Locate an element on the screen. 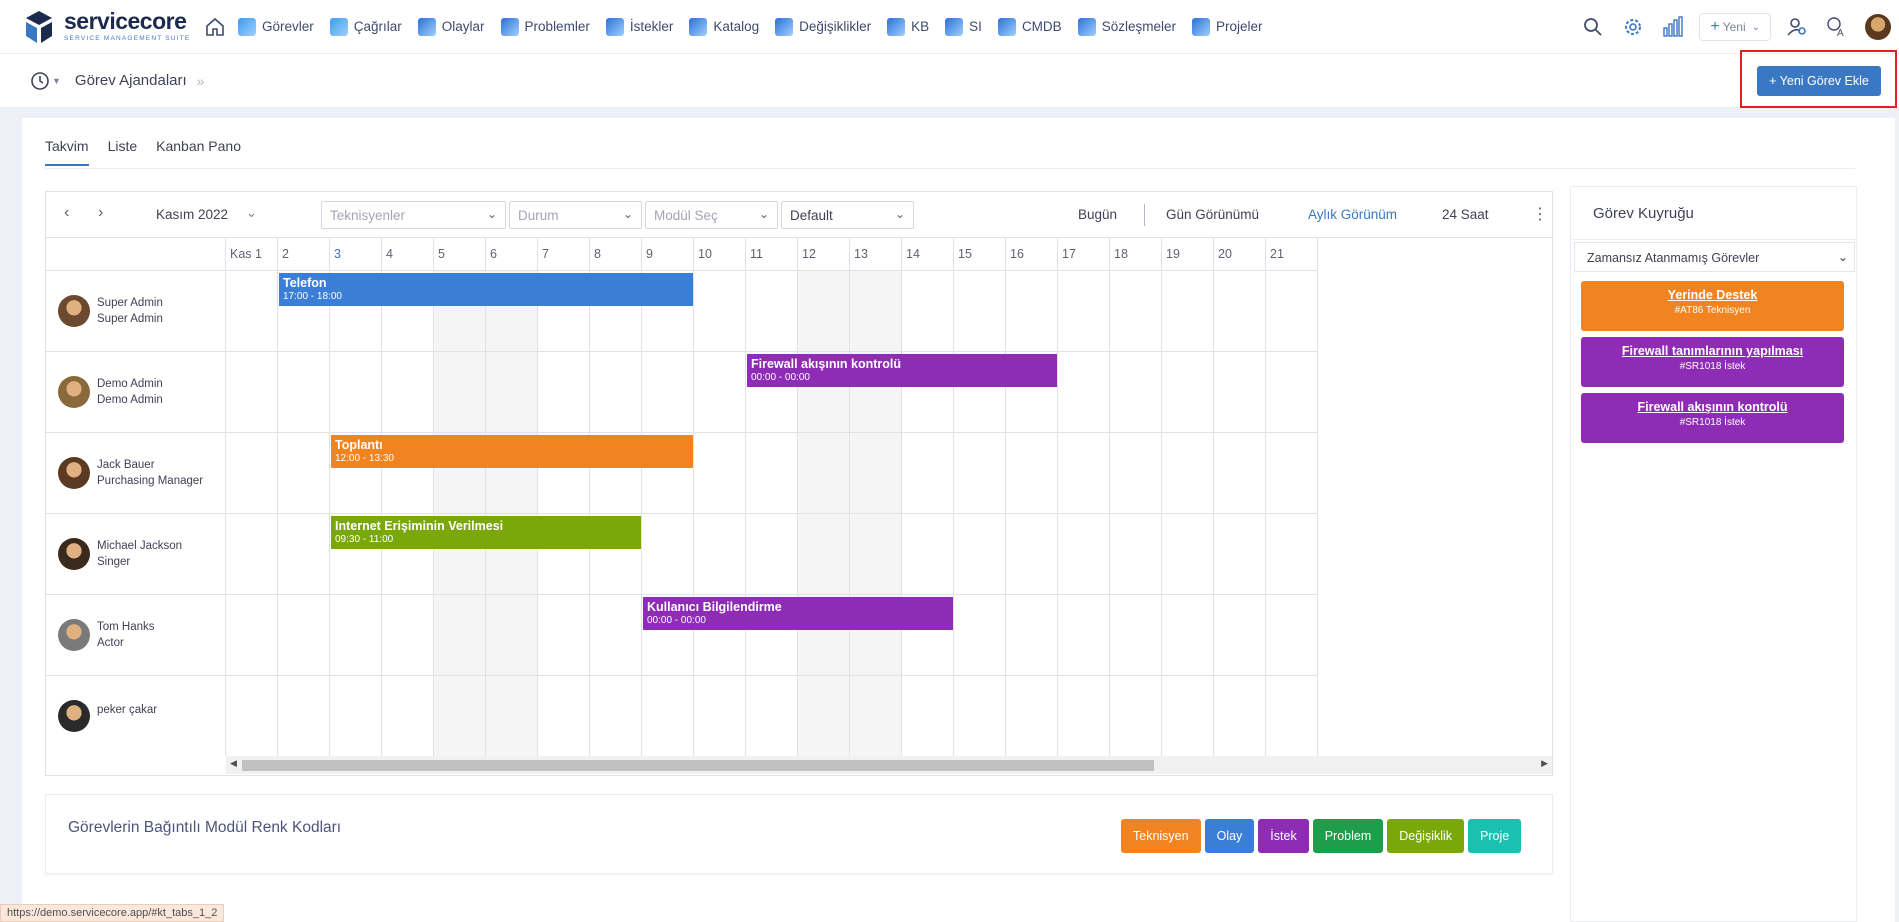 Image resolution: width=1899 pixels, height=922 pixels. queue-filter-select: Zamansız Atanmamış Görevler ⌄ is located at coordinates (1714, 257).